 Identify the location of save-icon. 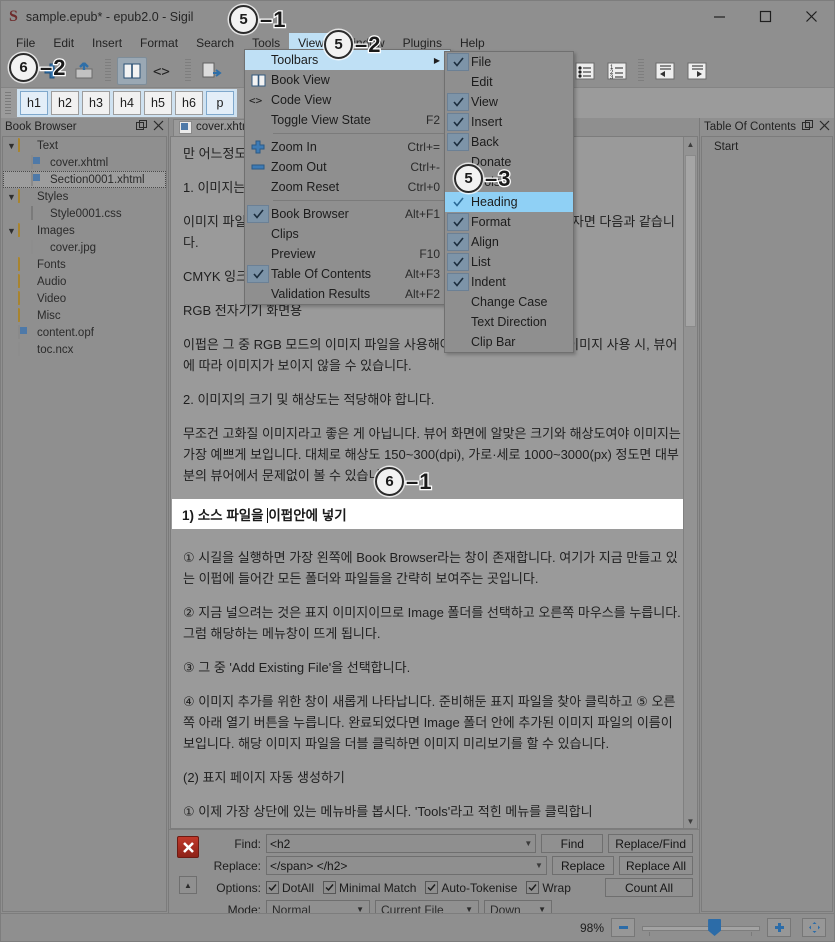
(84, 71).